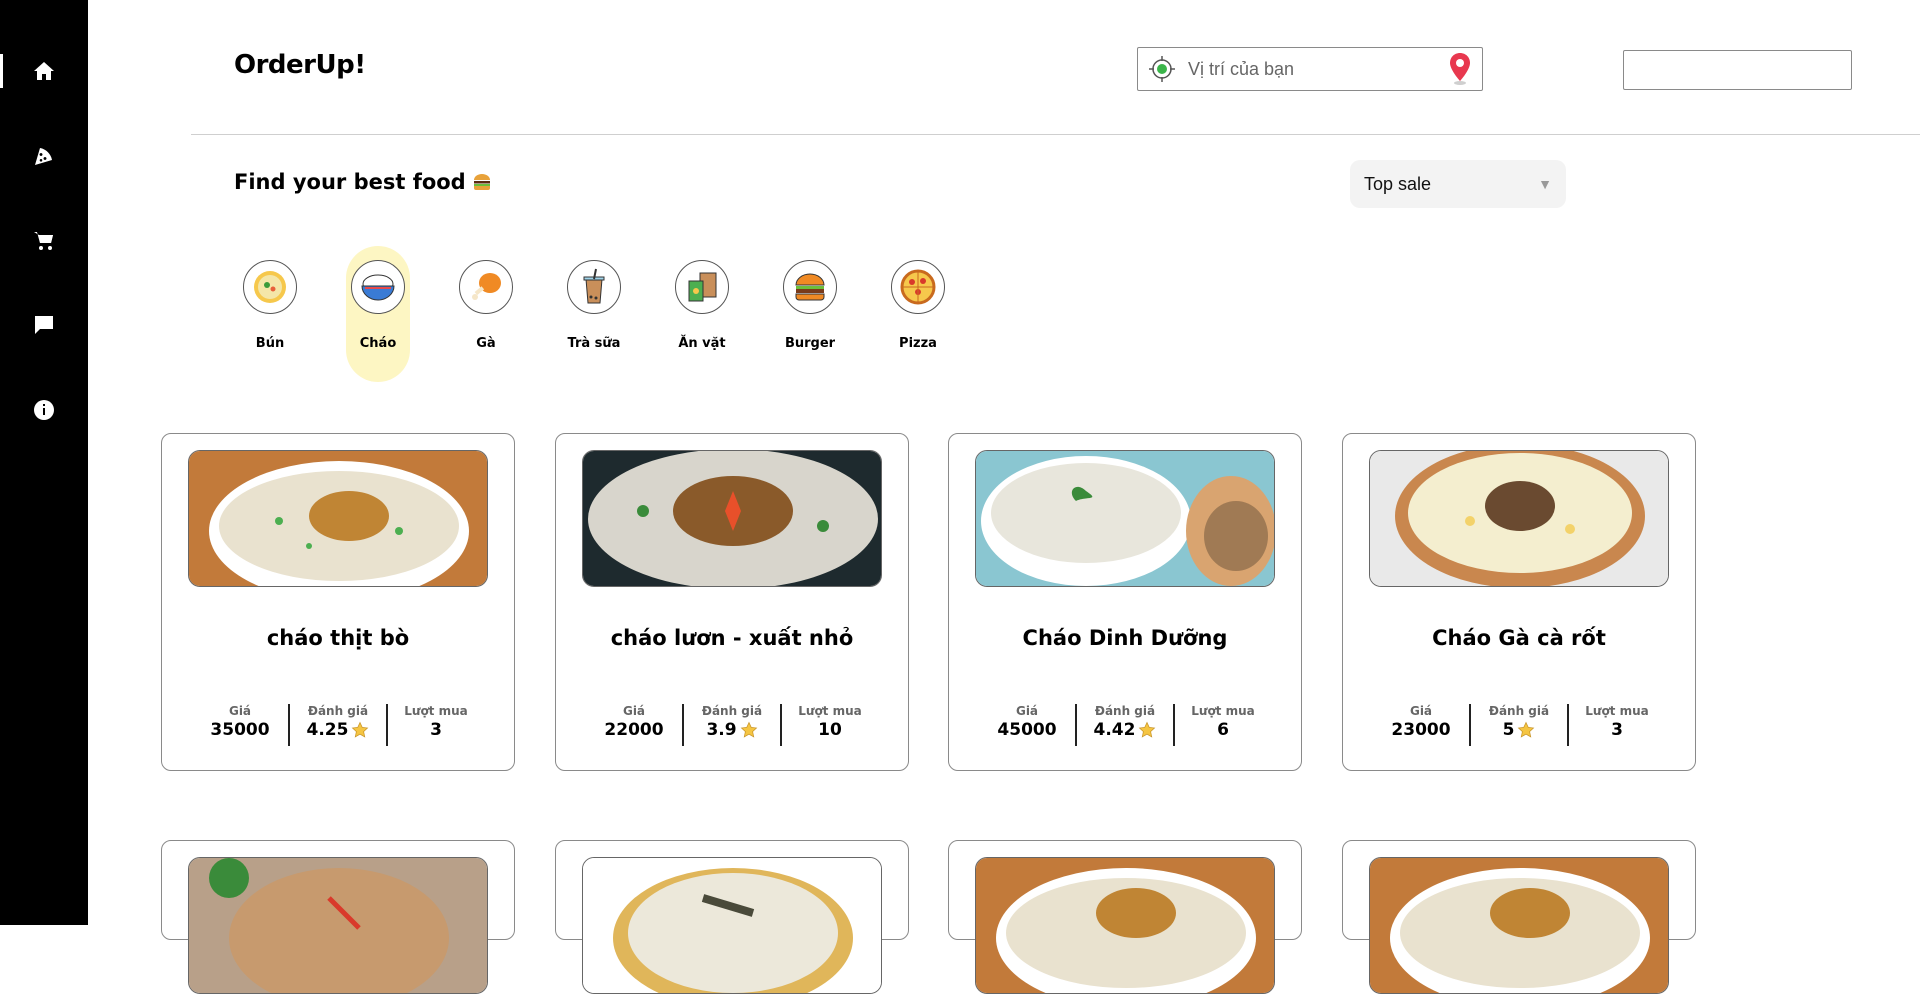 Image resolution: width=1920 pixels, height=994 pixels. I want to click on price-value: 22000, so click(634, 730).